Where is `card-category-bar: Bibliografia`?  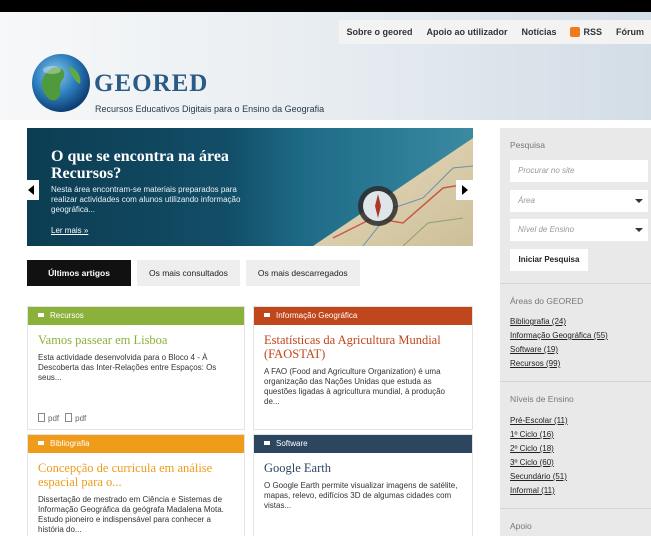
card-category-bar: Bibliografia is located at coordinates (136, 444).